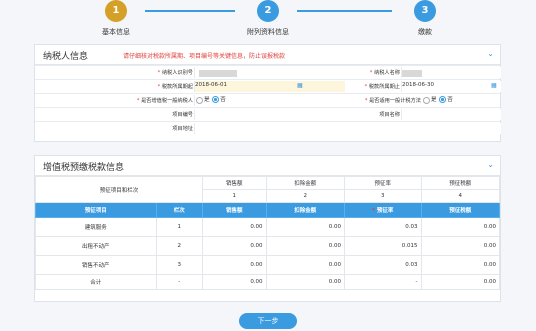  I want to click on col-num: 1, so click(234, 196).